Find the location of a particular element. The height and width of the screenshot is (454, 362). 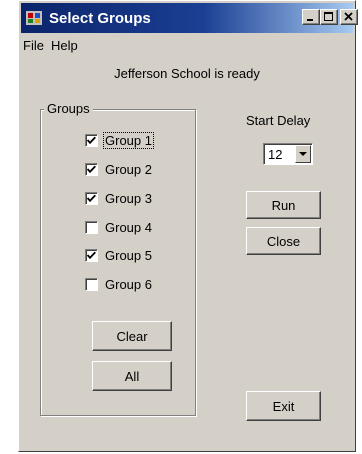

checkbox-label: Group 3 is located at coordinates (128, 198).